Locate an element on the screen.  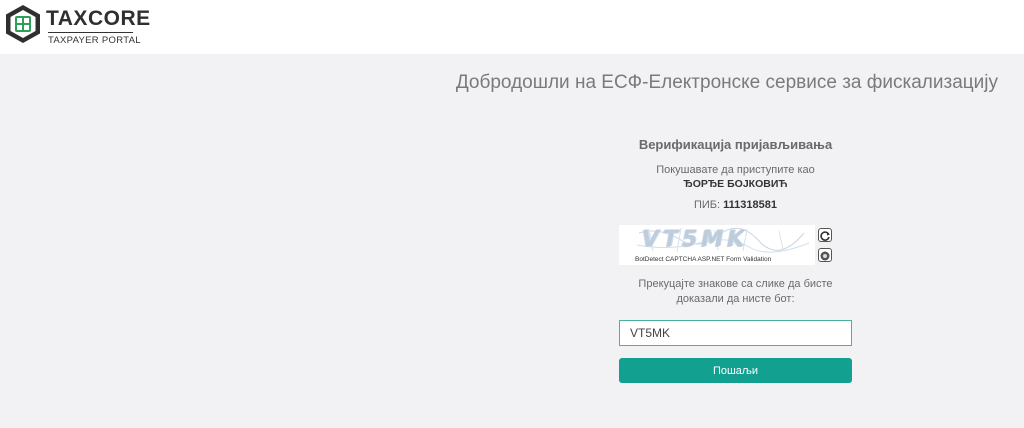
reload-icon is located at coordinates (825, 235).